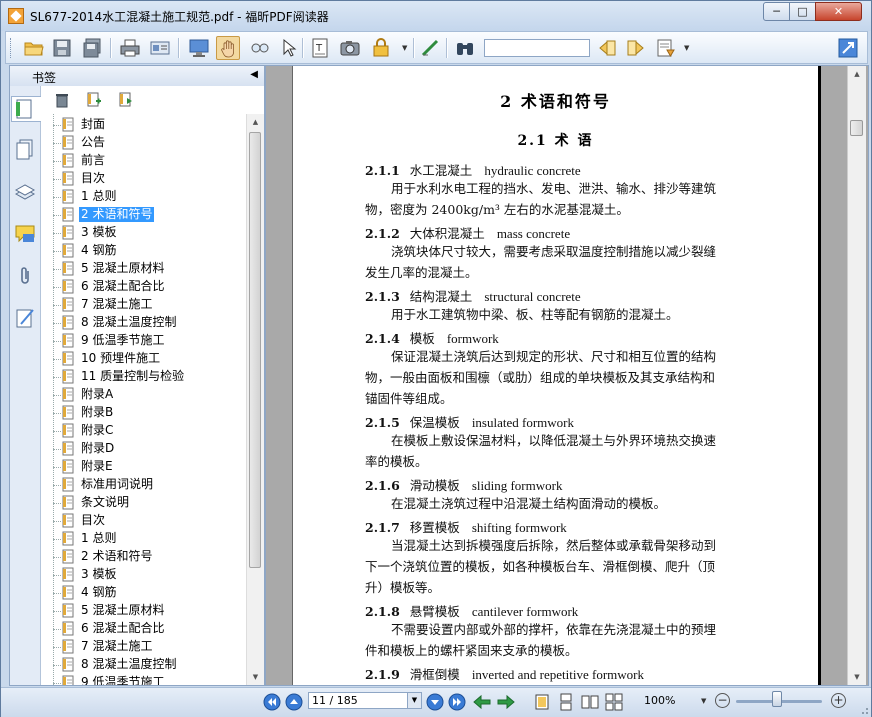  Describe the element at coordinates (607, 48) in the screenshot. I see `search-prev-button` at that location.